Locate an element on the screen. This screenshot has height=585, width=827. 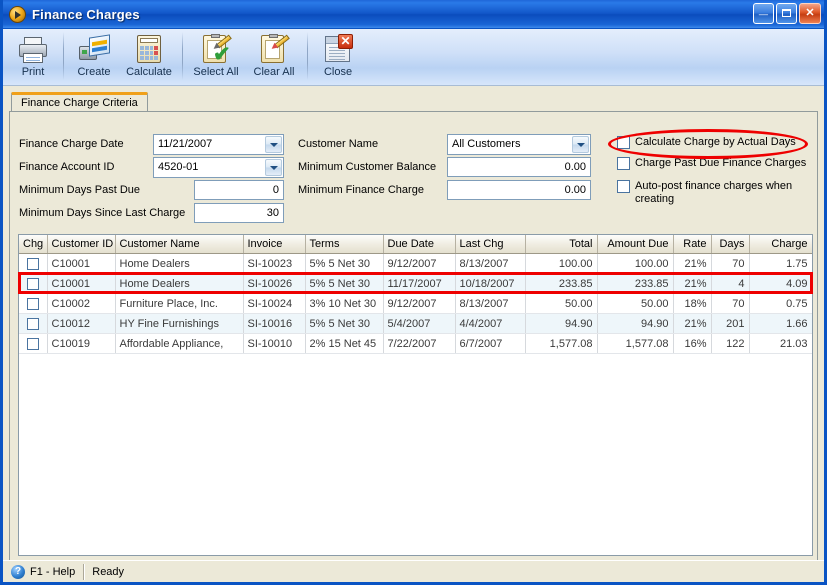
finance-charge-date-value: 11/21/2007 is located at coordinates (185, 144).